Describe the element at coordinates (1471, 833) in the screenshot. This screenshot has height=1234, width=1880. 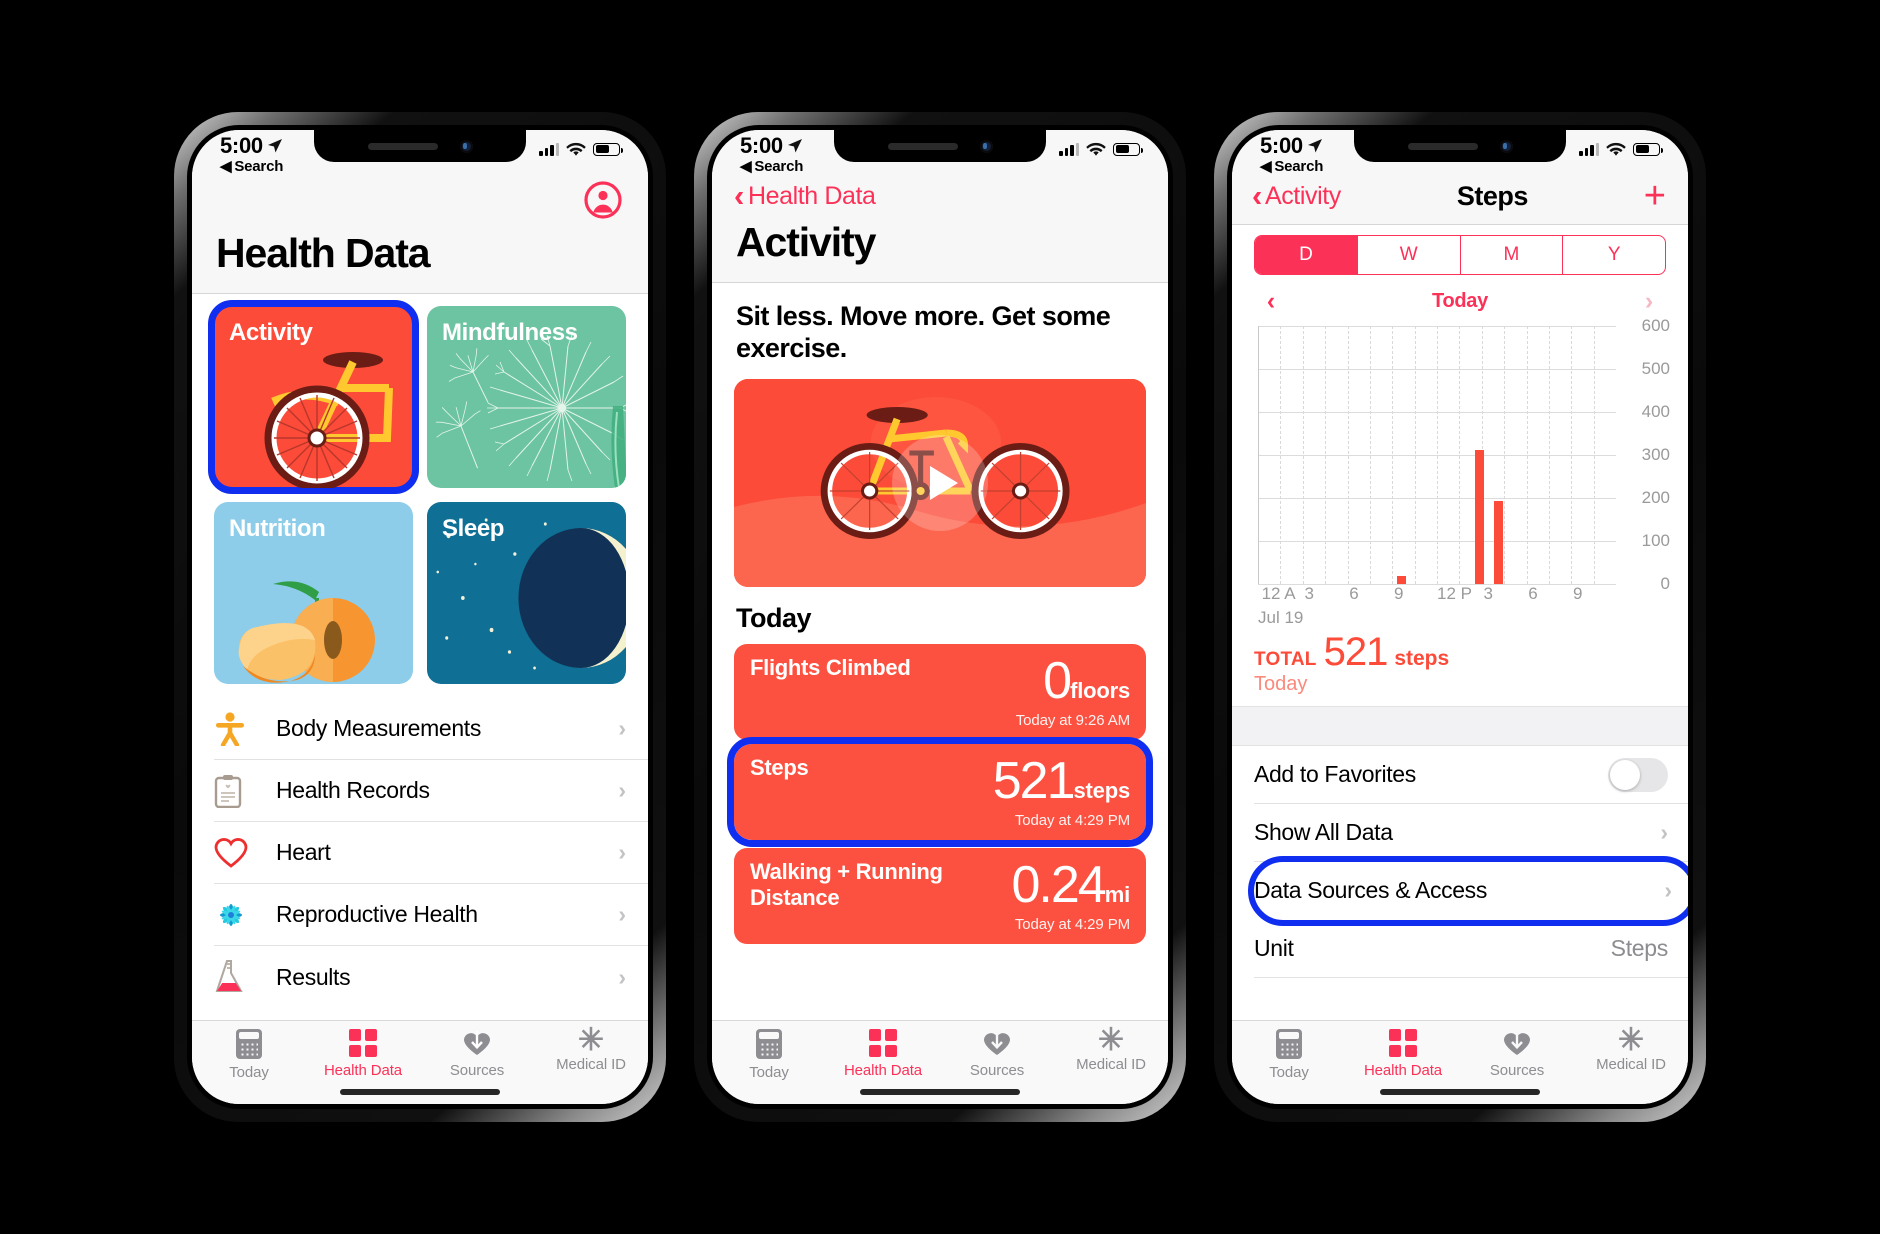
I see `list-item-show-all-data: Show All Data ›` at that location.